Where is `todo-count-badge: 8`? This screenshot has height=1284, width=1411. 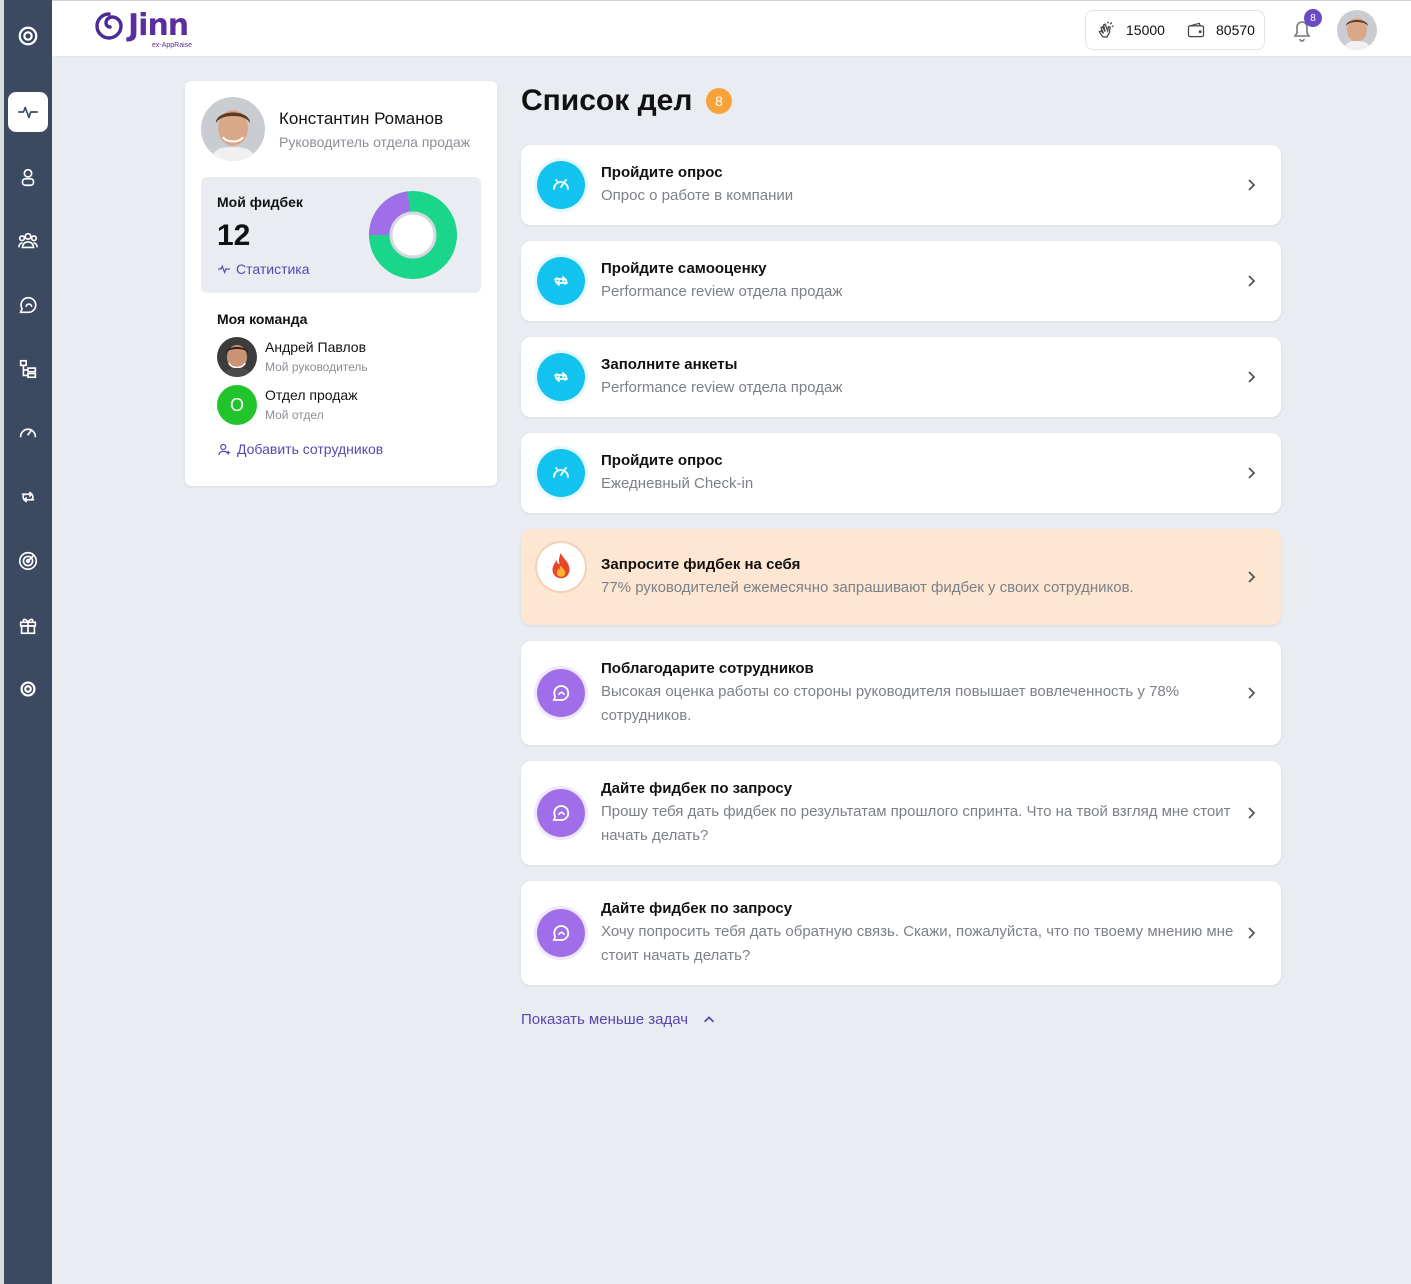
todo-count-badge: 8 is located at coordinates (719, 101).